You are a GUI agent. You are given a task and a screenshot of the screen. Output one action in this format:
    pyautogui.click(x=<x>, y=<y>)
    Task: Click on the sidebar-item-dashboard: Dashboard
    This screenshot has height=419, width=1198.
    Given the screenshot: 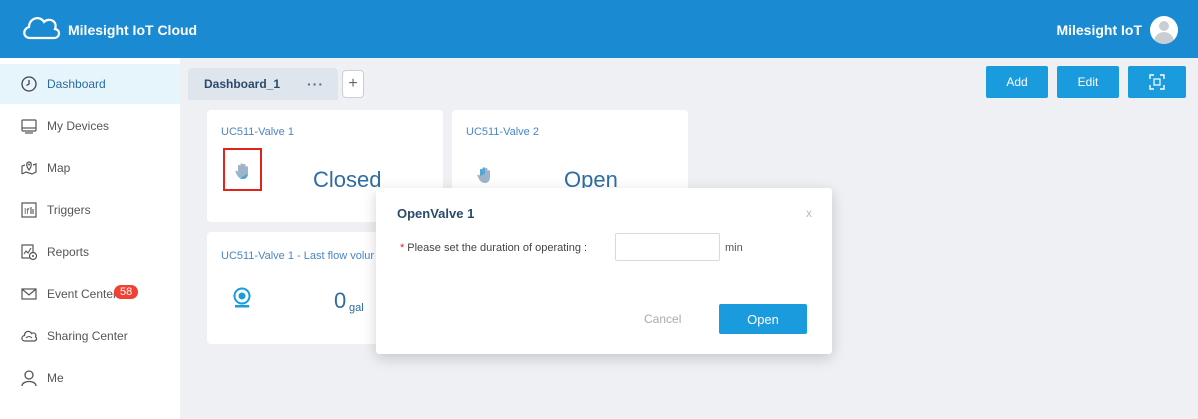 What is the action you would take?
    pyautogui.click(x=90, y=84)
    